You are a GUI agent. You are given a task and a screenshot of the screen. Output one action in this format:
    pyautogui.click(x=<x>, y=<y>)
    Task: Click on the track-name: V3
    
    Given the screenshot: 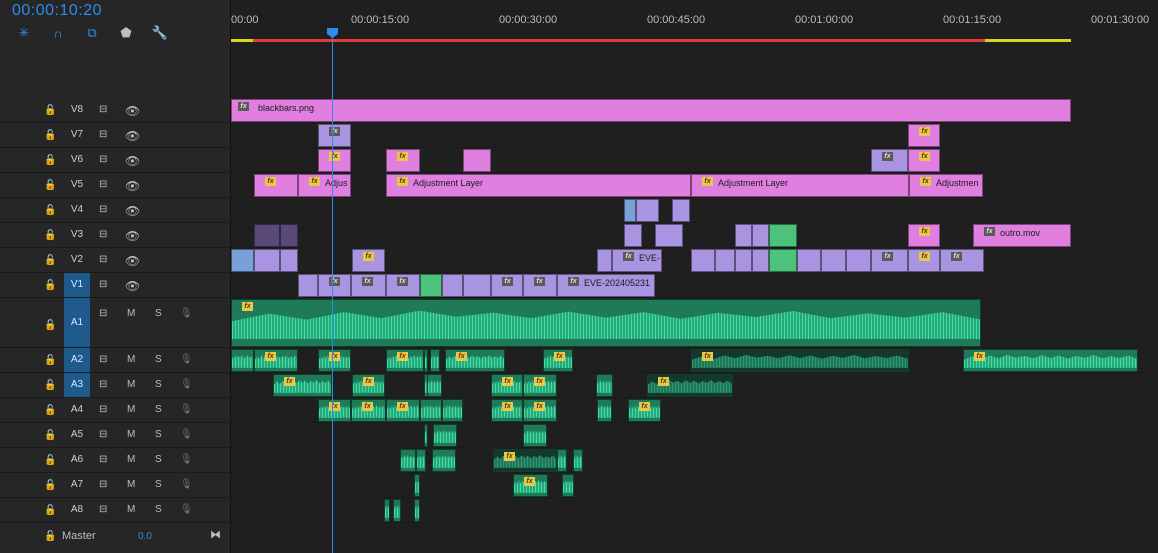 What is the action you would take?
    pyautogui.click(x=77, y=235)
    